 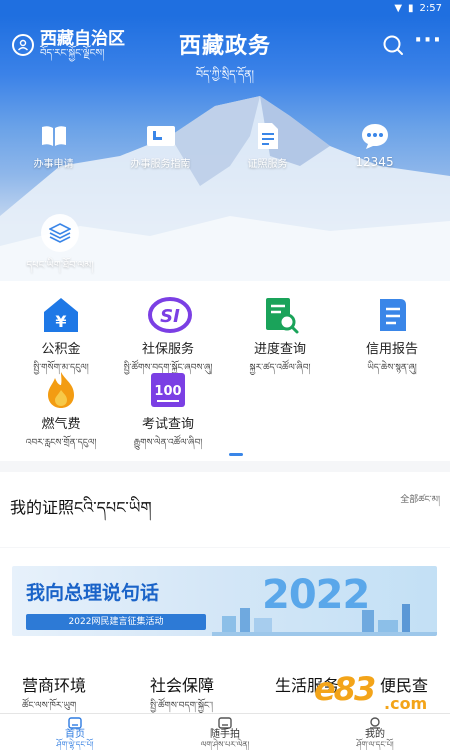 I want to click on more-icon: ···, so click(x=427, y=43).